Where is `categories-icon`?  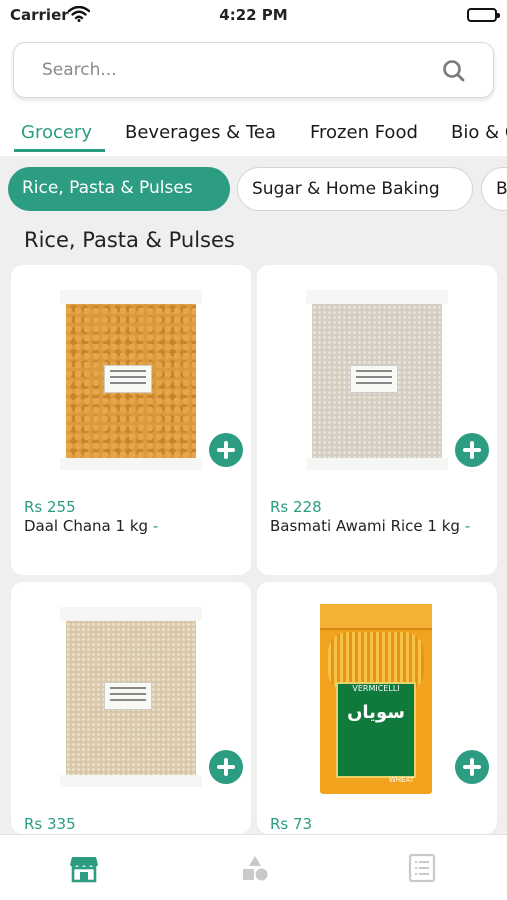
categories-icon is located at coordinates (254, 868).